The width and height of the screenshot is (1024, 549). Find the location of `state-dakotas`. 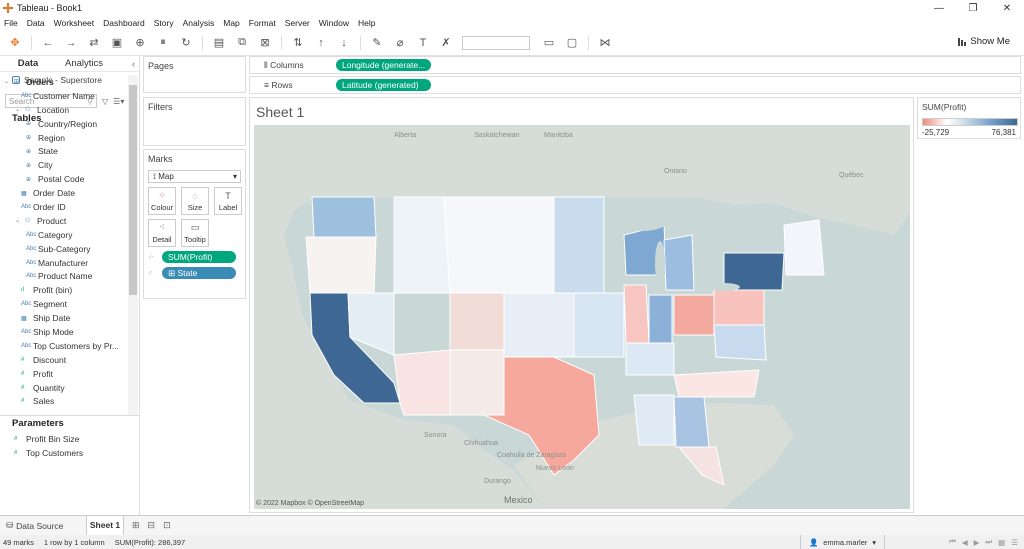

state-dakotas is located at coordinates (499, 245).